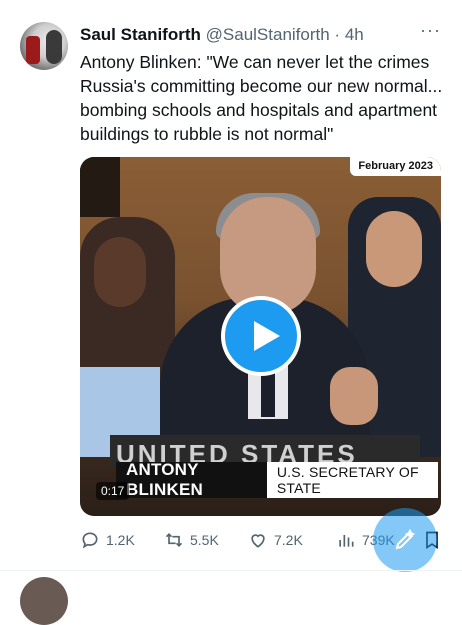 This screenshot has height=625, width=462. I want to click on date-badge: February 2023, so click(395, 166).